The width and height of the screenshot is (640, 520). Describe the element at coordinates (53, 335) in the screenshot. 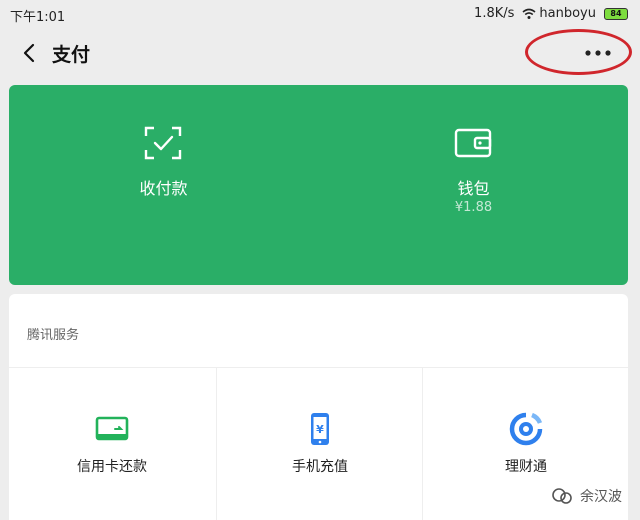

I see `section-title: 腾讯服务` at that location.